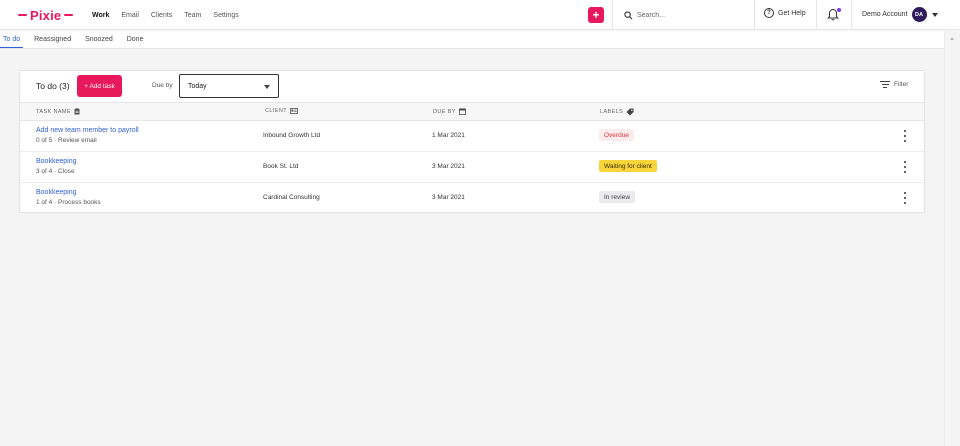  Describe the element at coordinates (229, 86) in the screenshot. I see `due-by-select: Today` at that location.